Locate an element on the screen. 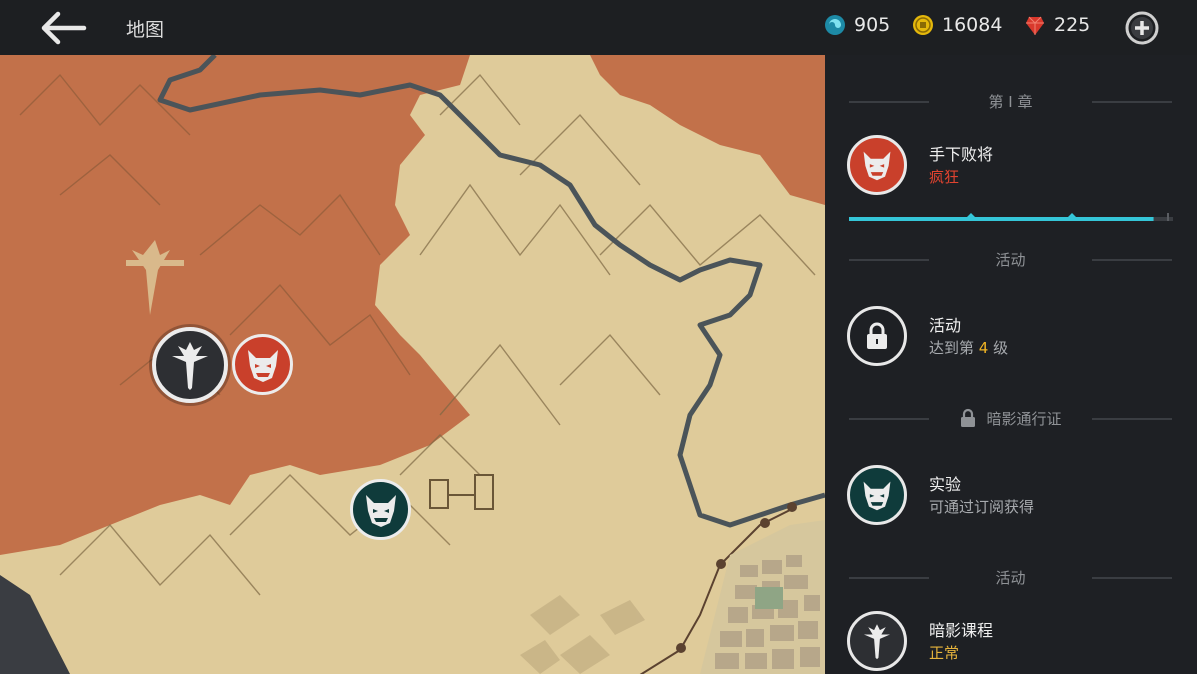 The height and width of the screenshot is (674, 1197). section-shadow-pass: 暗影通行证 is located at coordinates (1010, 418).